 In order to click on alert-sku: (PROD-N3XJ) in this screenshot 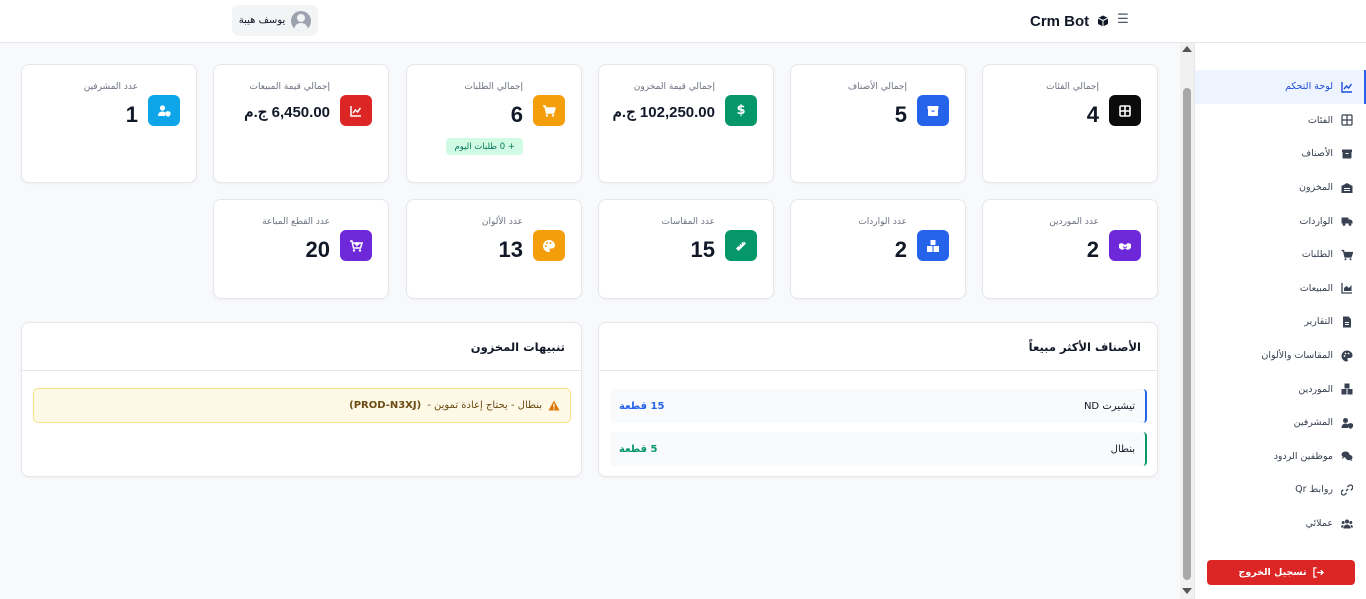, I will do `click(385, 405)`.